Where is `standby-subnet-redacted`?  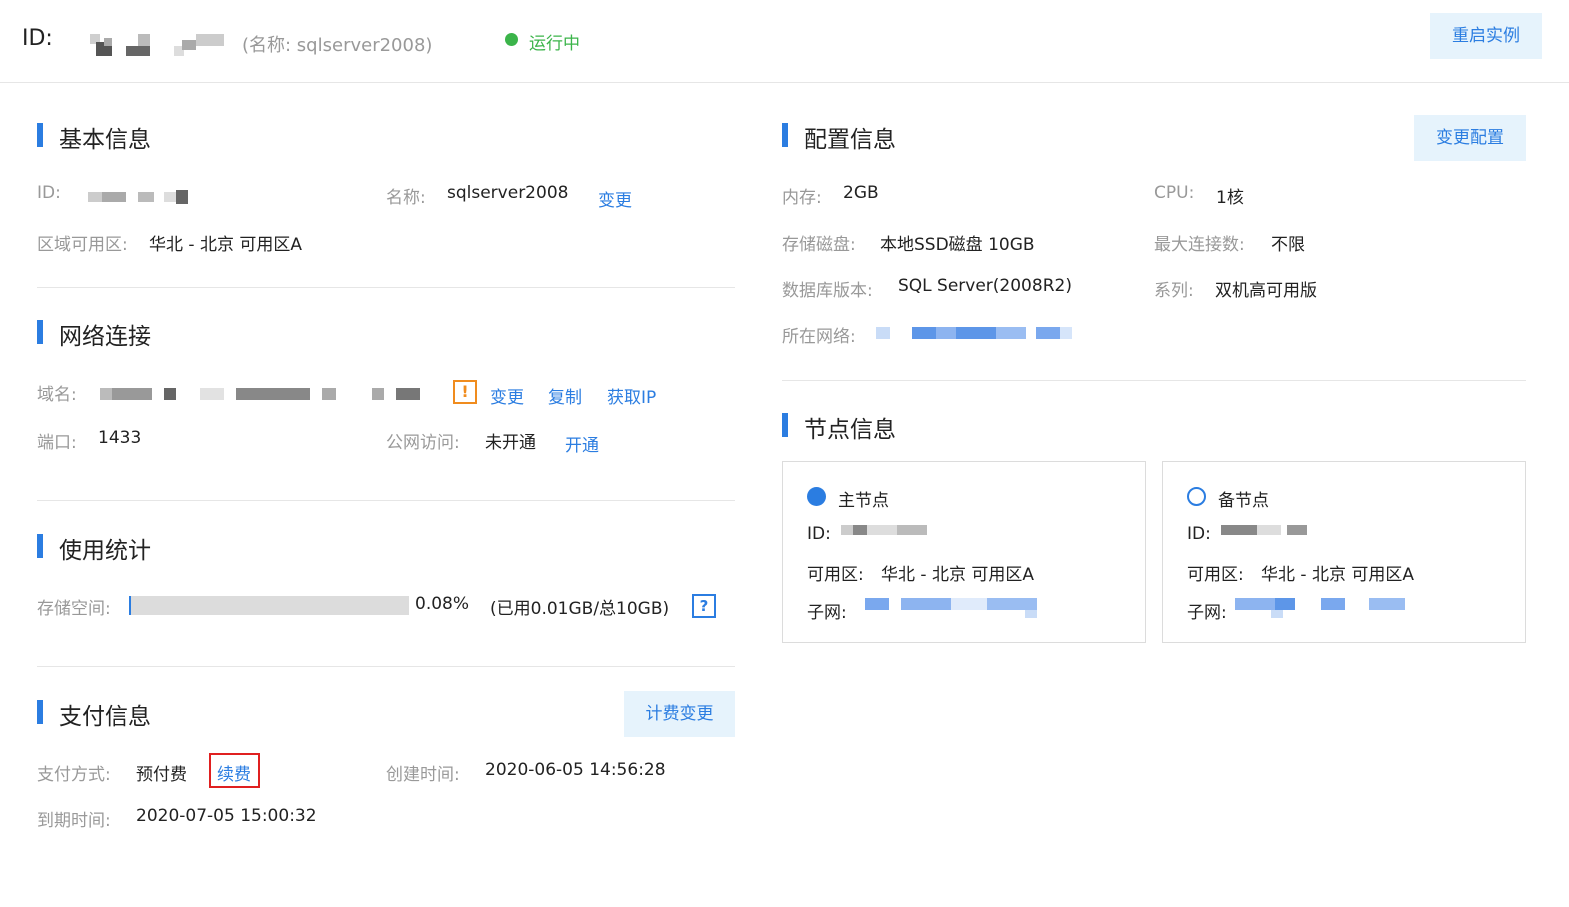
standby-subnet-redacted is located at coordinates (1323, 608).